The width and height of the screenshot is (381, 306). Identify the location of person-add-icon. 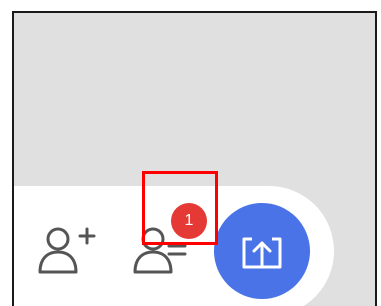
(67, 250).